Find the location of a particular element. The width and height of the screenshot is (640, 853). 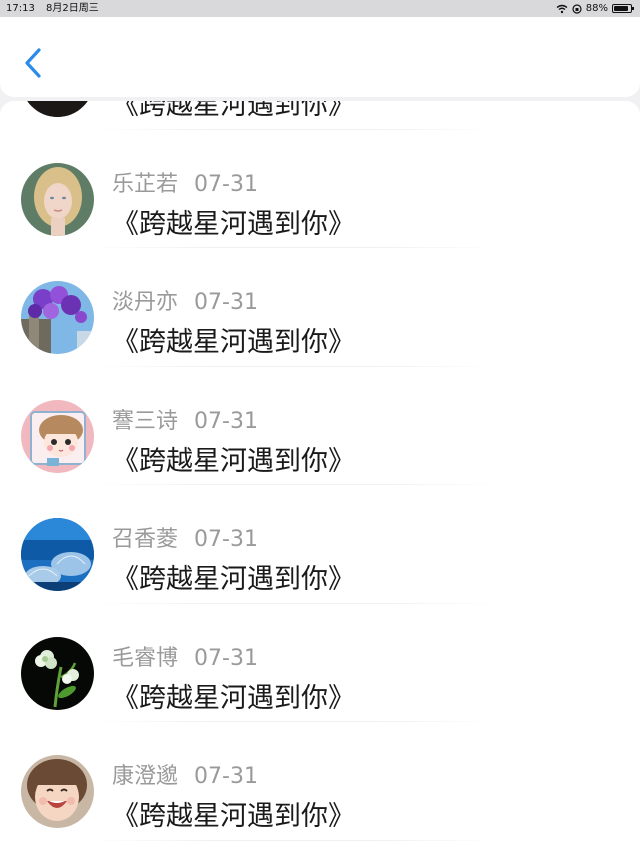

avatar-smiling-child-image is located at coordinates (57, 791).